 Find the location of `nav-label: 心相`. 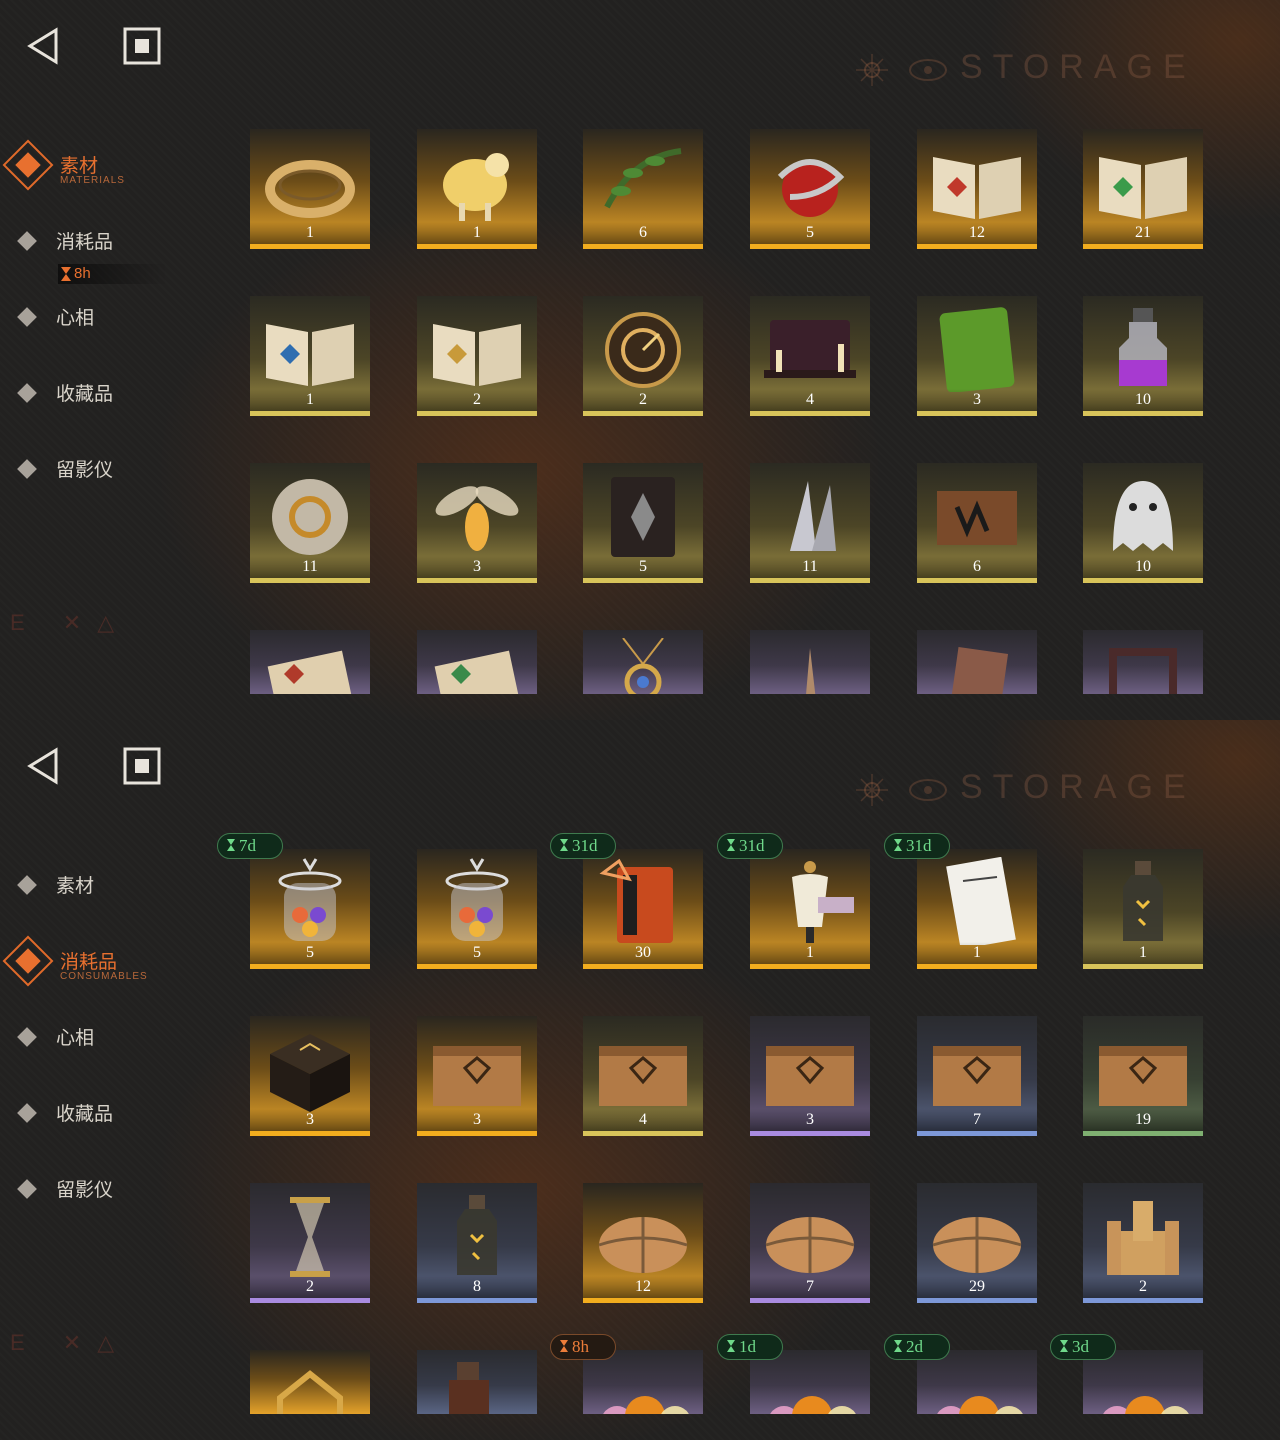

nav-label: 心相 is located at coordinates (75, 1038).